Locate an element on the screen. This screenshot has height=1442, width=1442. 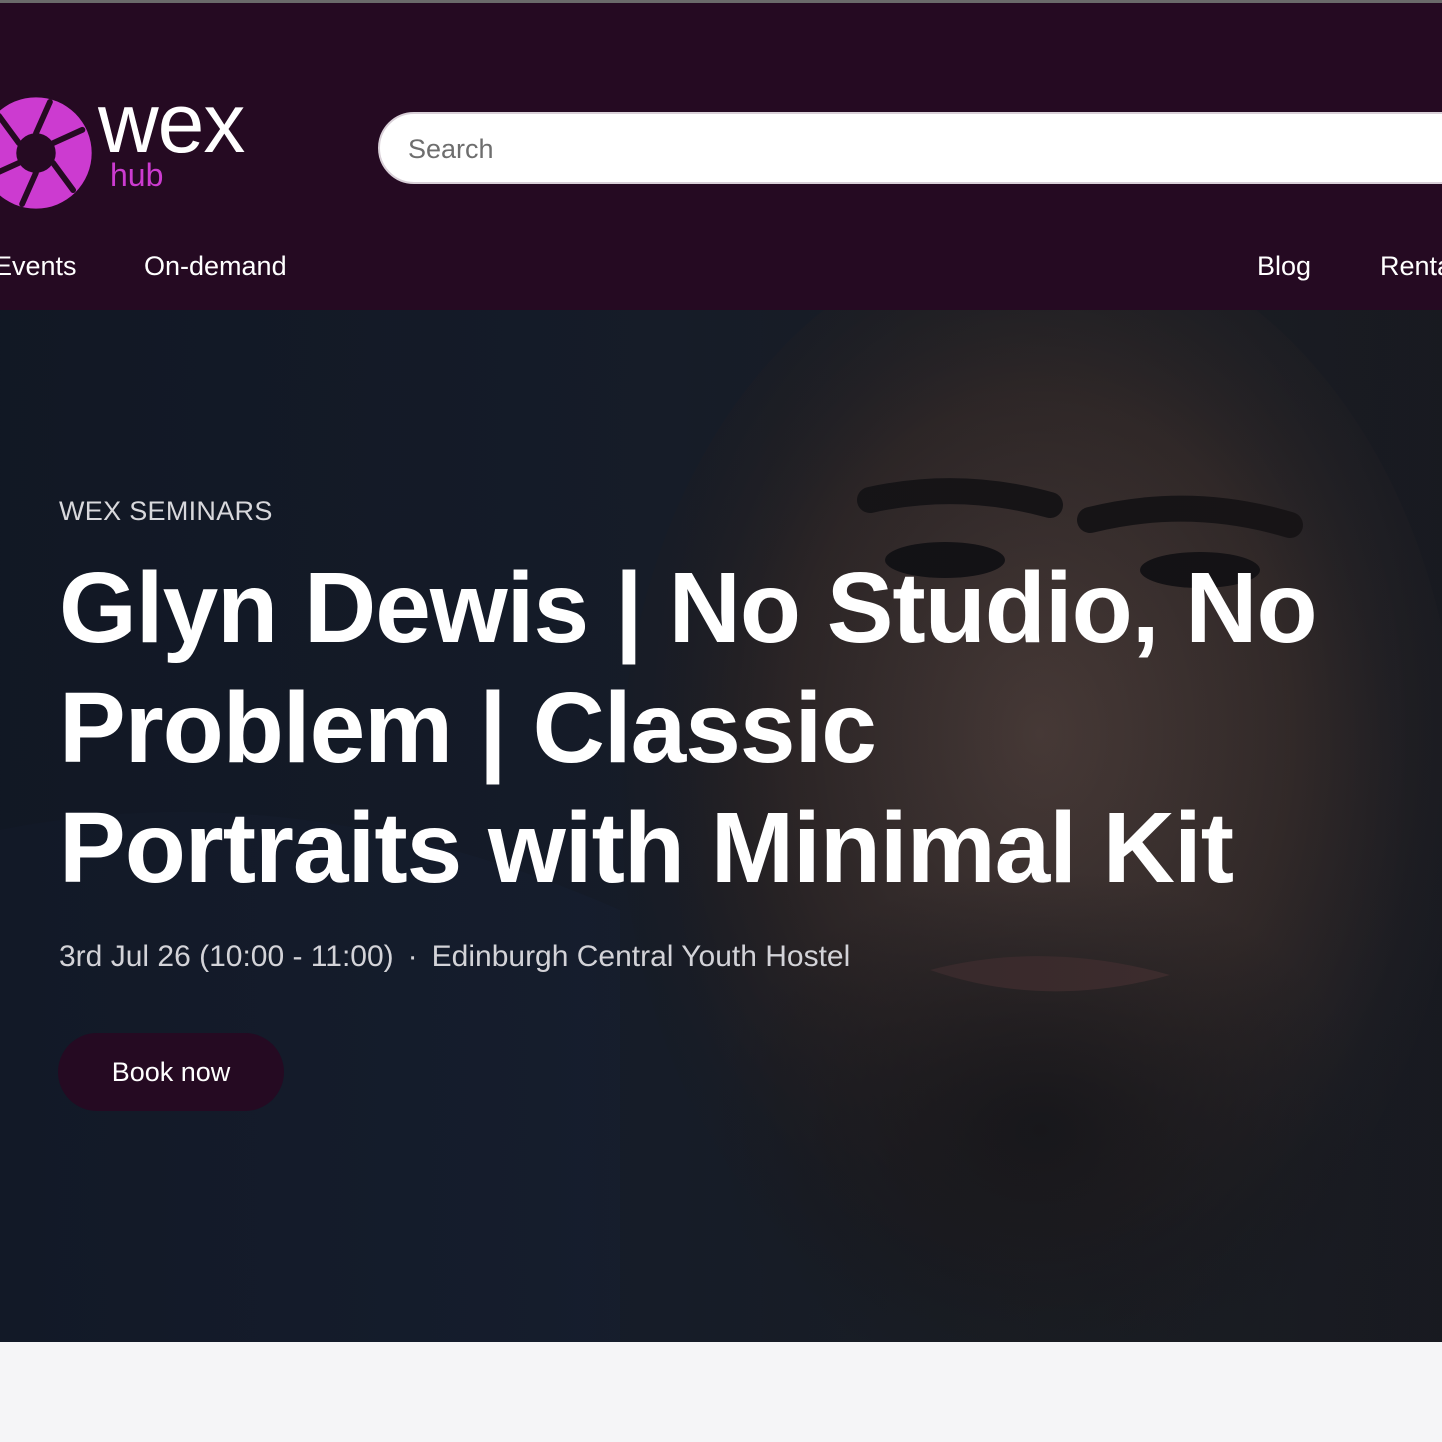
page-content-area is located at coordinates (721, 1392).